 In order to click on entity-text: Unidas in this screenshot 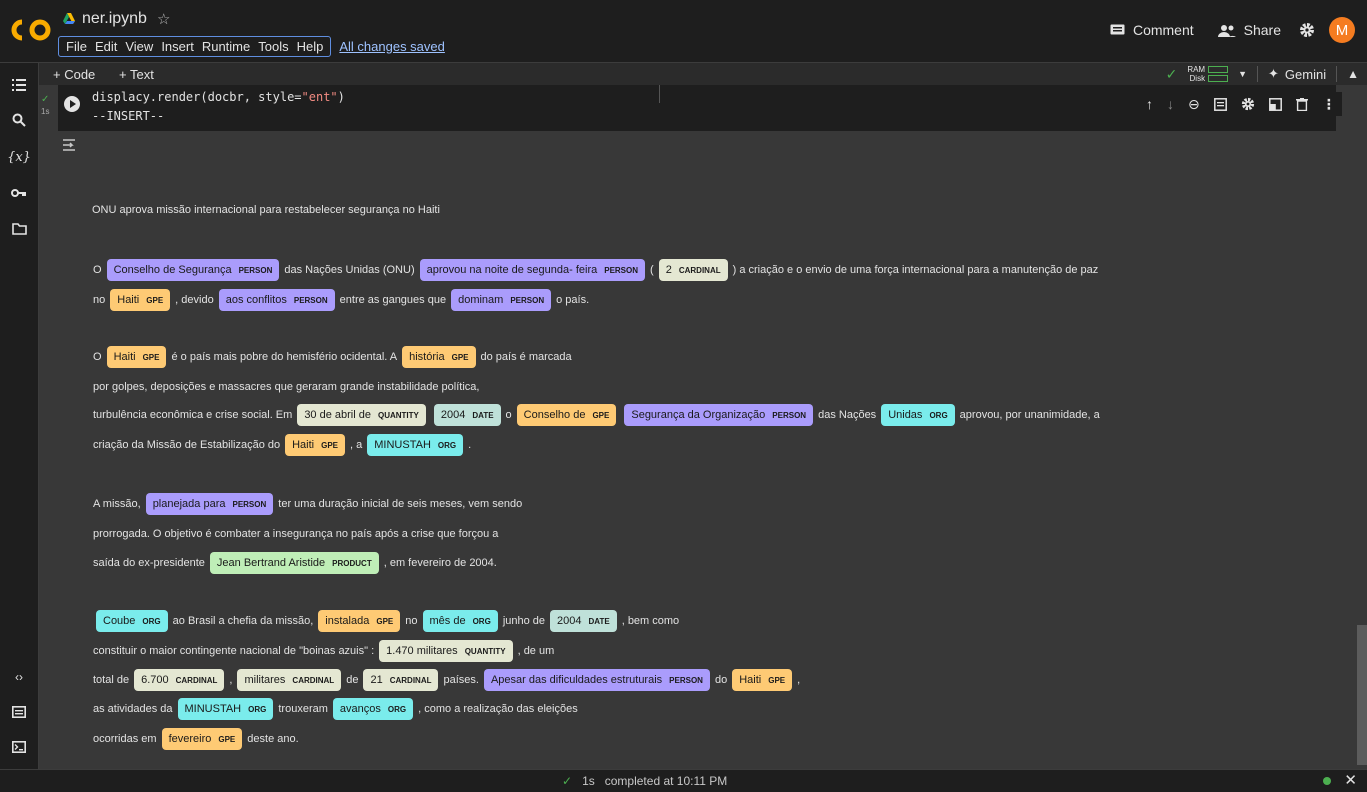, I will do `click(905, 415)`.